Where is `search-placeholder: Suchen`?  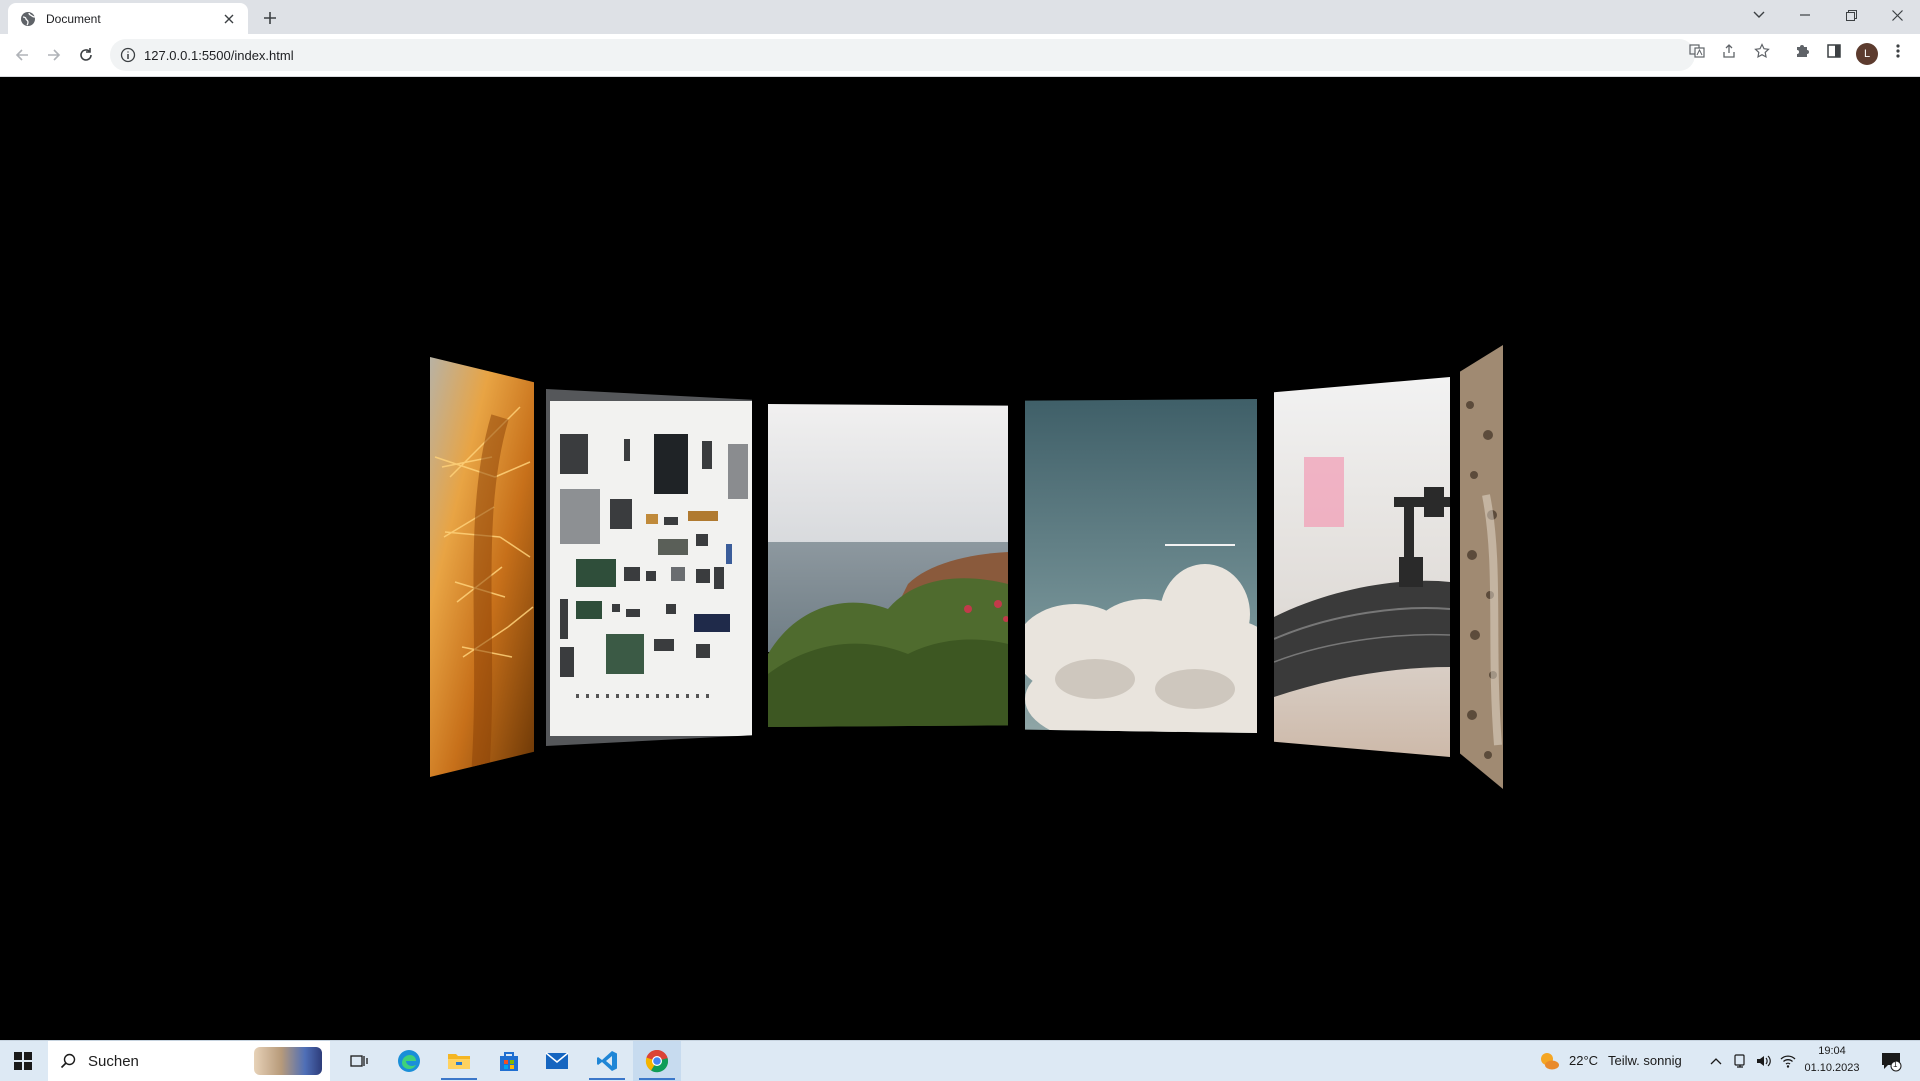 search-placeholder: Suchen is located at coordinates (113, 1061).